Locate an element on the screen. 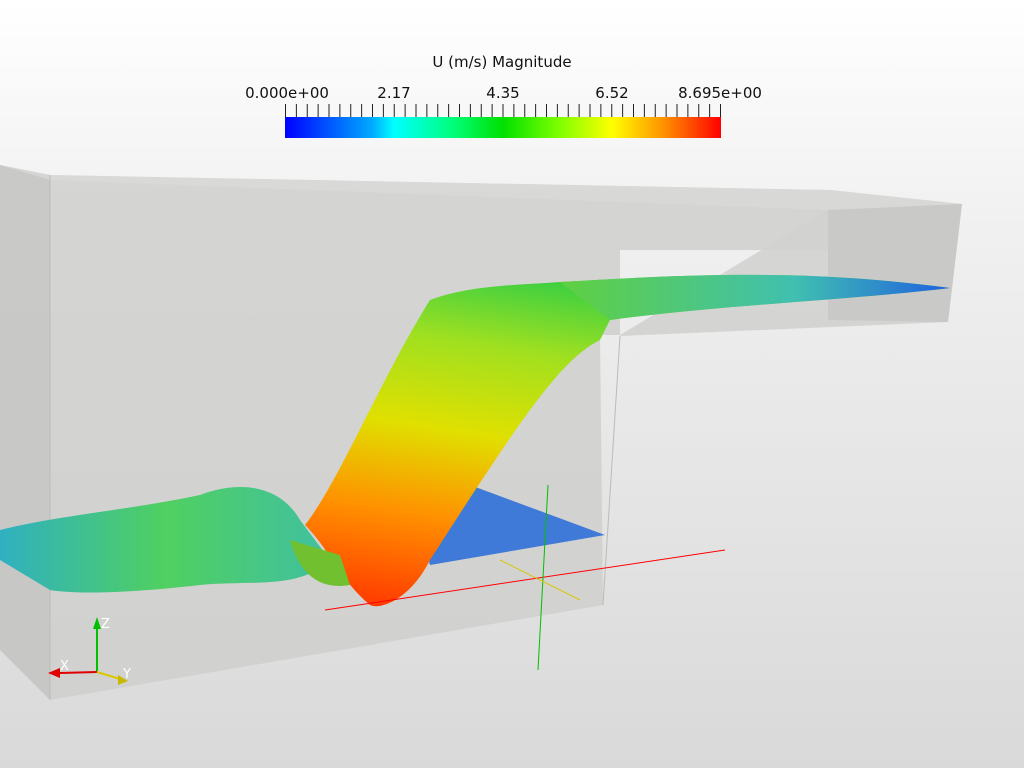 This screenshot has height=768, width=1024. y-axis-label: Y is located at coordinates (126, 674).